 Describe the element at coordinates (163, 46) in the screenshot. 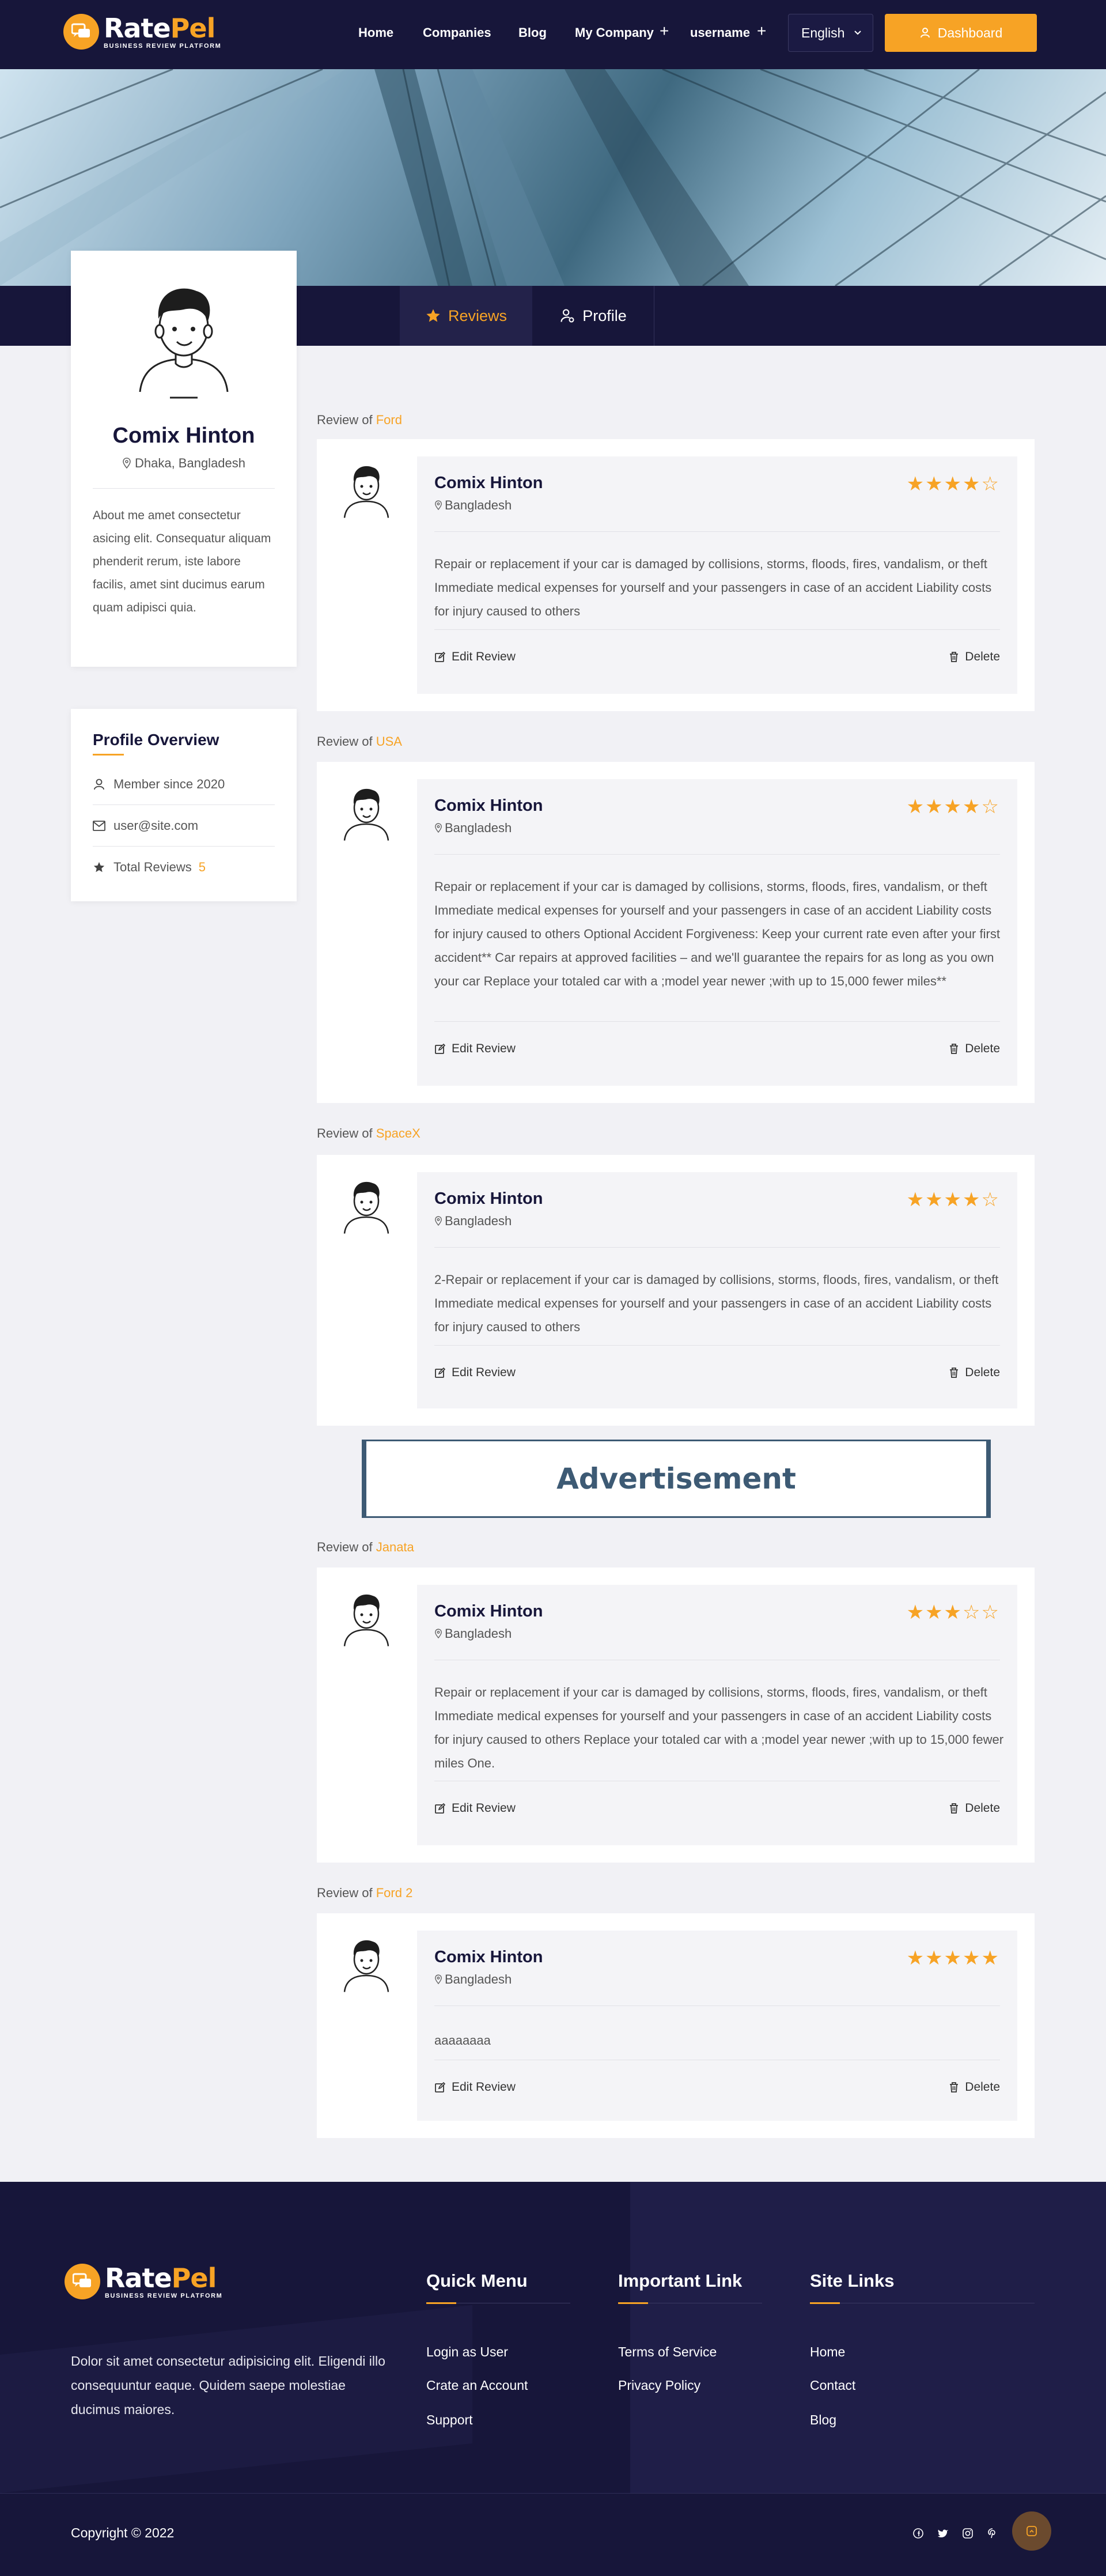

I see `logo-tagline: BUSINESS REVIEW PLATFORM` at that location.